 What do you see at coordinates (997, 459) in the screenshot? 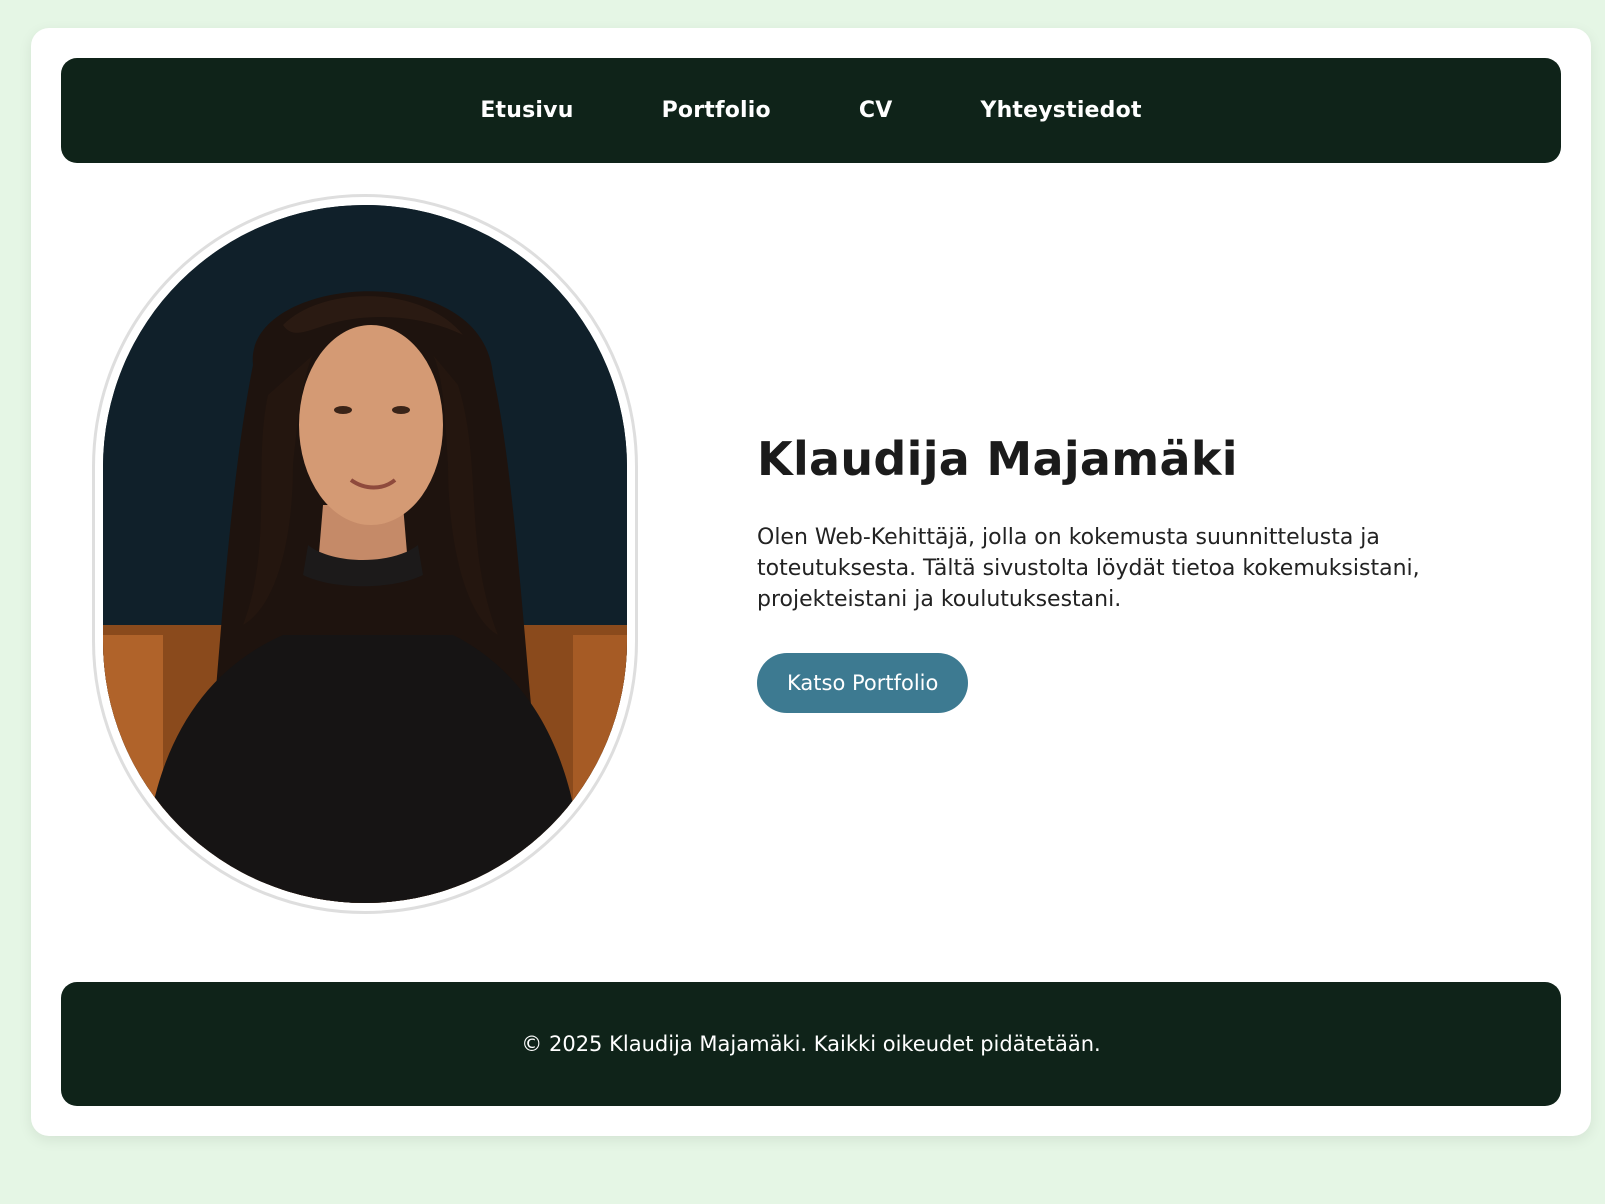
I see `hero-name-heading: Klaudija Majamäki` at bounding box center [997, 459].